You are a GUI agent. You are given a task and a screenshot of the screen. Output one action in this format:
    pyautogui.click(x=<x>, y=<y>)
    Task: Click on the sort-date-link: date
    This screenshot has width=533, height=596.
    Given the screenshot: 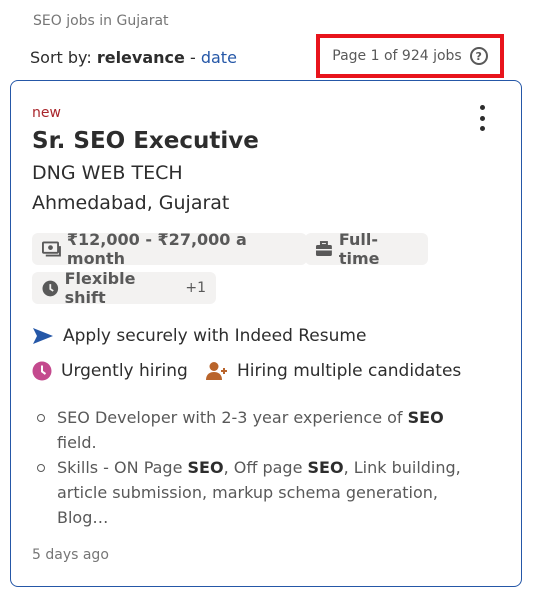 What is the action you would take?
    pyautogui.click(x=219, y=57)
    